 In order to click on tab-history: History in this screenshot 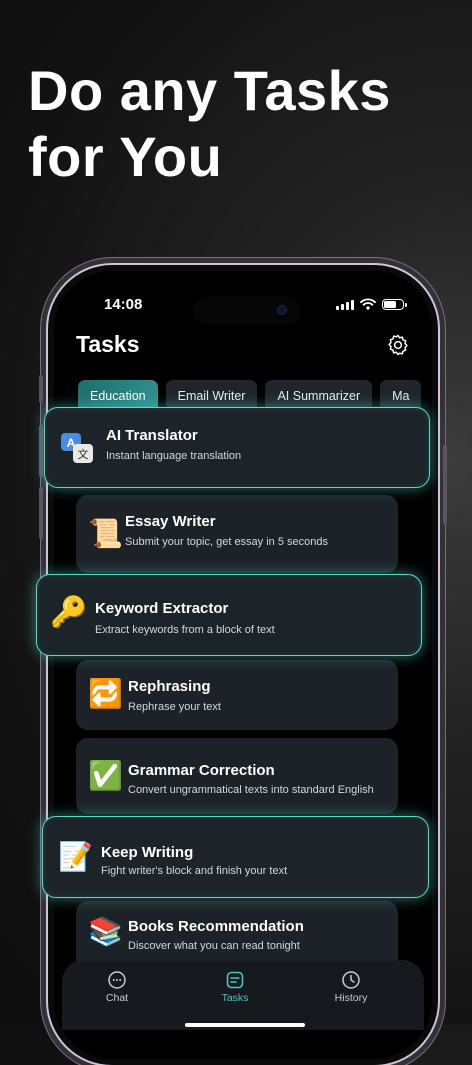, I will do `click(351, 987)`.